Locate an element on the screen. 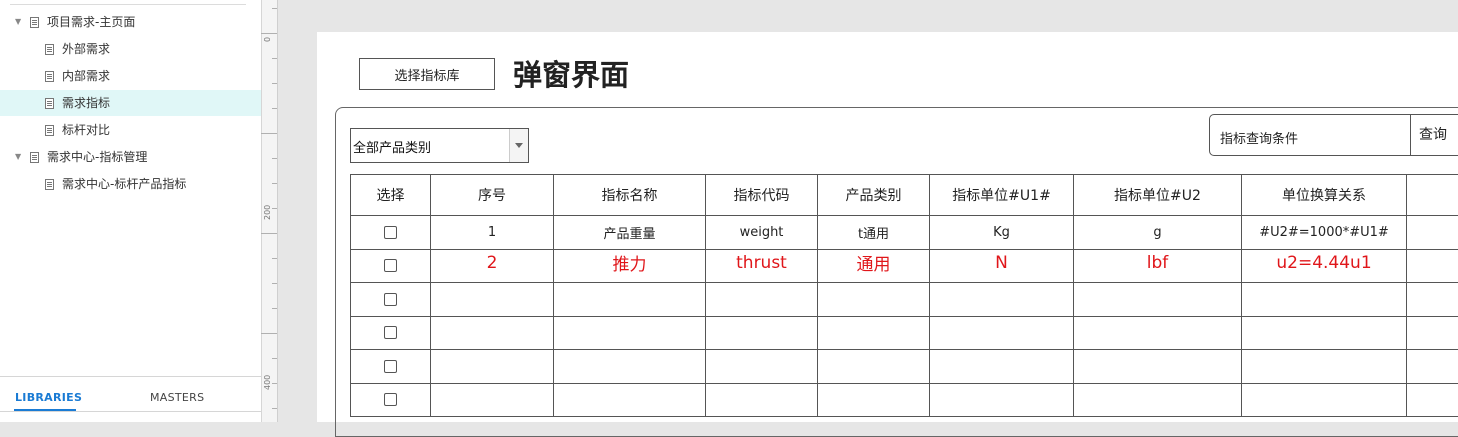 This screenshot has height=437, width=1458. table-cell: 通用 is located at coordinates (874, 266).